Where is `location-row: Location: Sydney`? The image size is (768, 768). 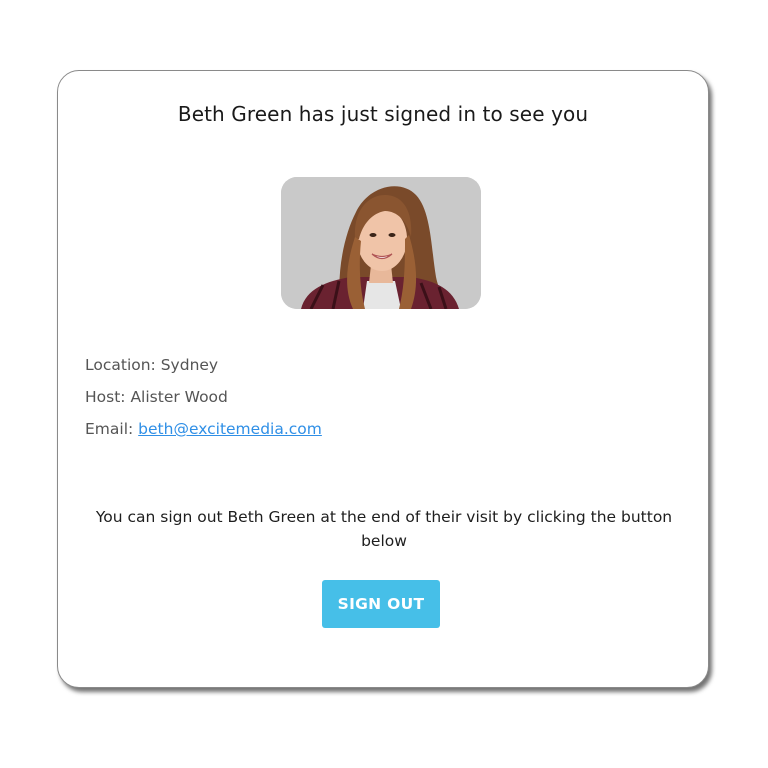
location-row: Location: Sydney is located at coordinates (203, 370).